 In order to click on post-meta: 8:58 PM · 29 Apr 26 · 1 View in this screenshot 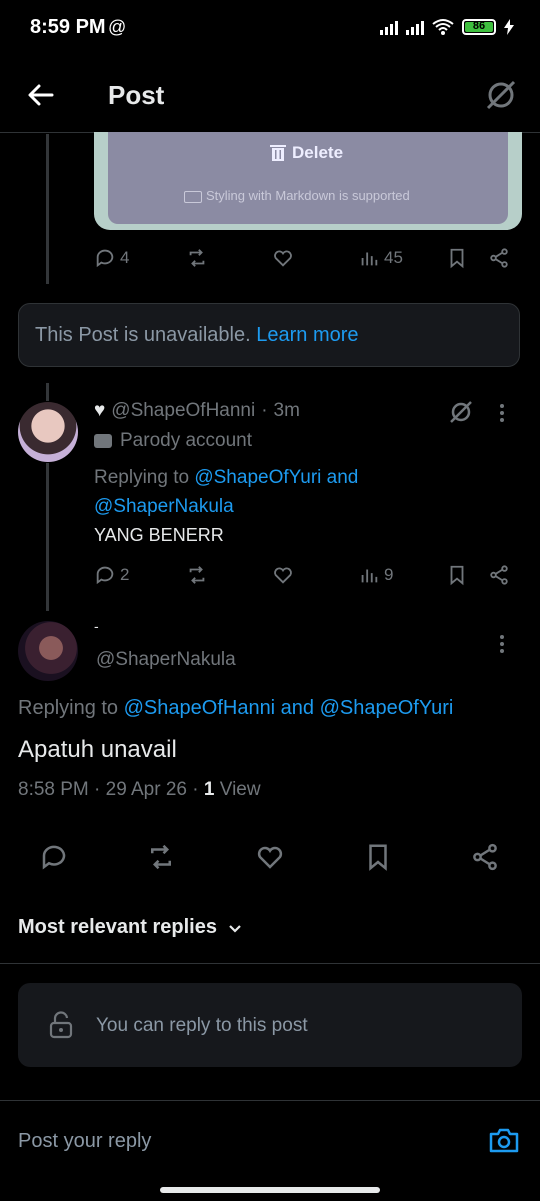, I will do `click(139, 789)`.